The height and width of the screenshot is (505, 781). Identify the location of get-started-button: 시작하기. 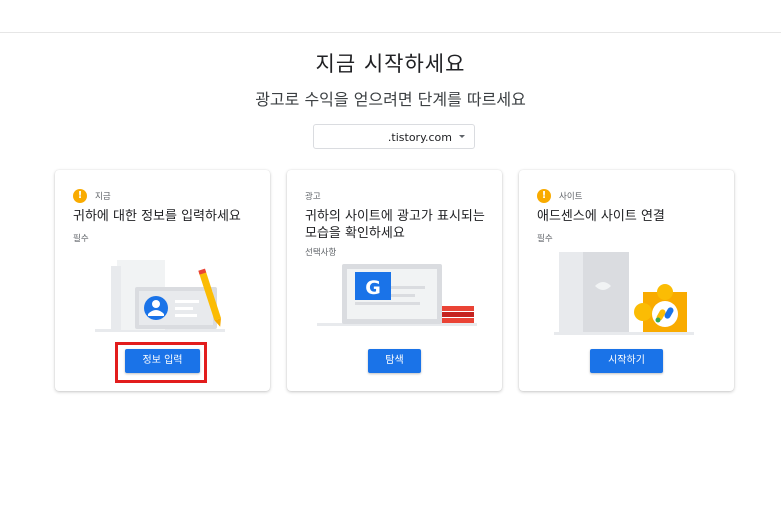
(626, 361).